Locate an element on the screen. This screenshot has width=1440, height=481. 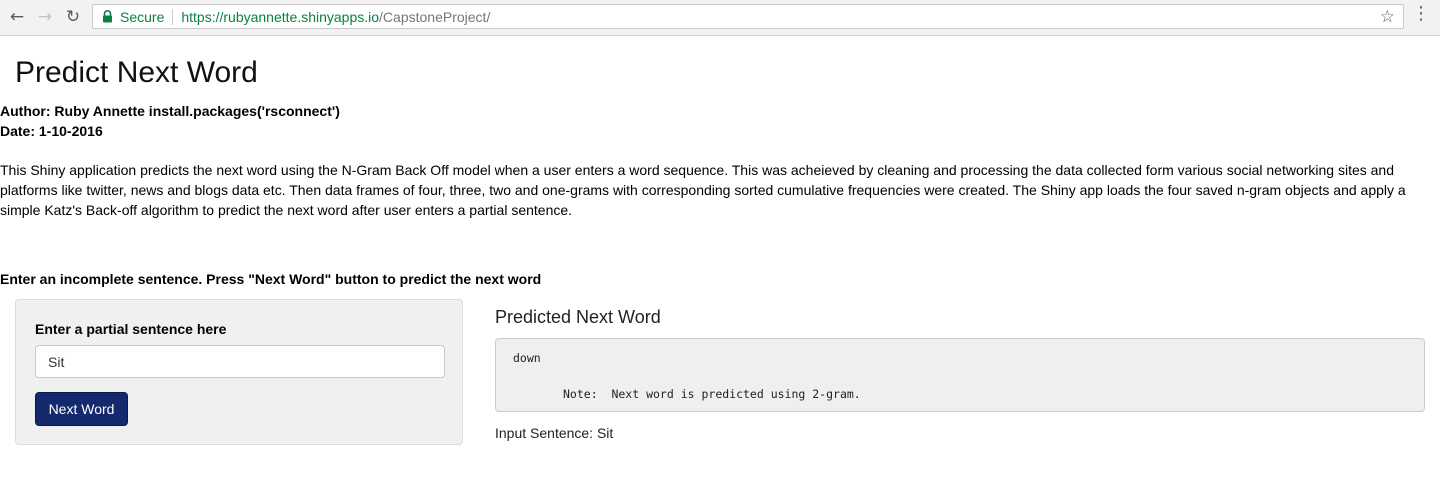
forward-arrow-icon: → is located at coordinates (45, 17).